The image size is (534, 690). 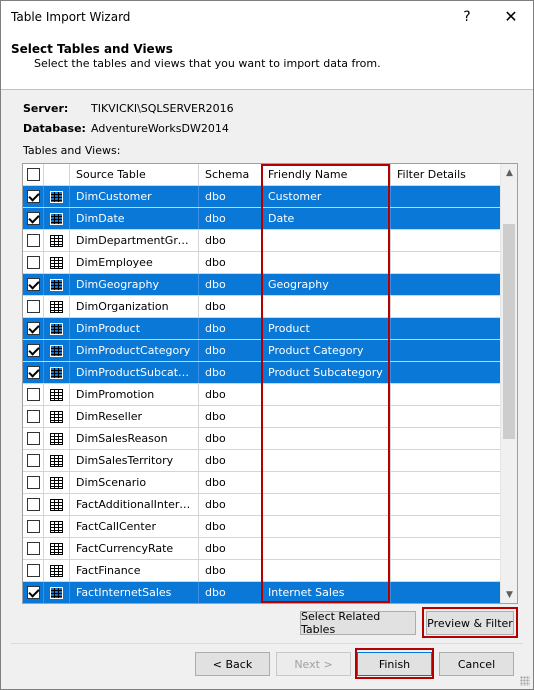 I want to click on source-table-cell: DimReseller, so click(x=134, y=416).